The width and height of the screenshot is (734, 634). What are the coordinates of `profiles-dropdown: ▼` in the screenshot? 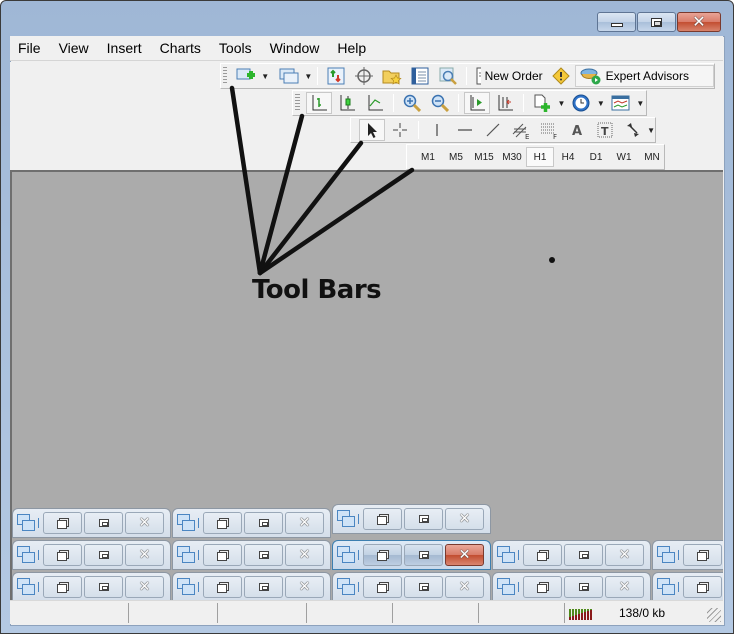 It's located at (308, 76).